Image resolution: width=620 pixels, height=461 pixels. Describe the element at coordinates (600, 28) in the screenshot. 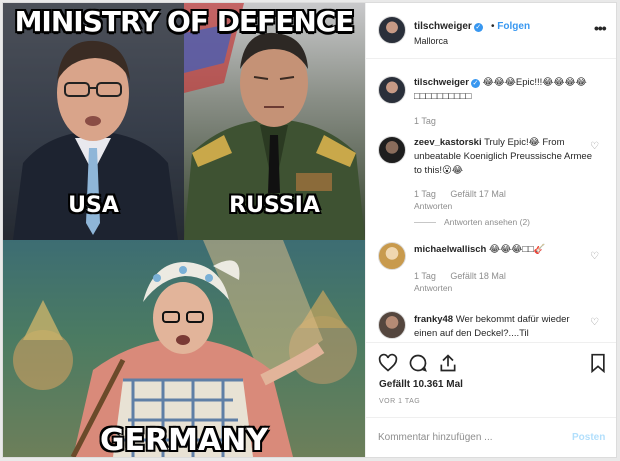

I see `more-horizontal-icon: •••` at that location.